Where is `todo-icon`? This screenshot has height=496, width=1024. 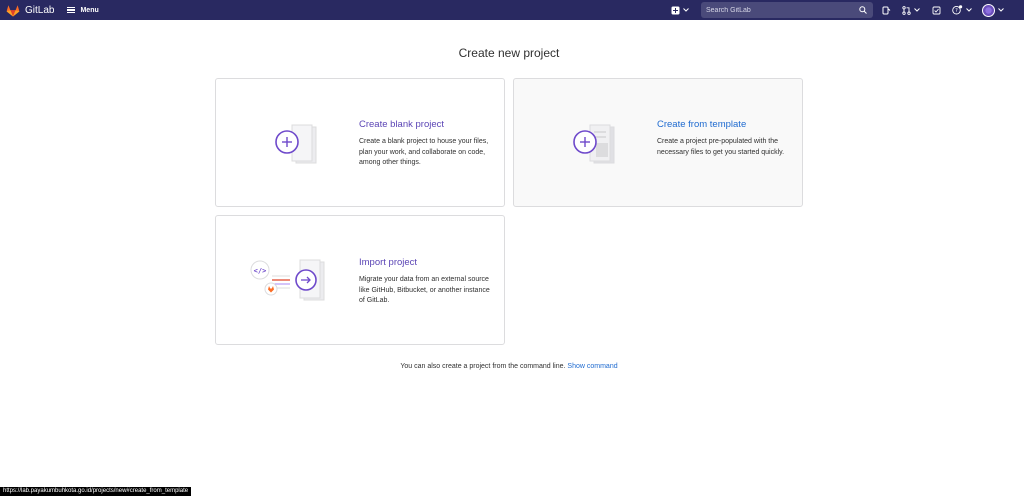
todo-icon is located at coordinates (936, 10).